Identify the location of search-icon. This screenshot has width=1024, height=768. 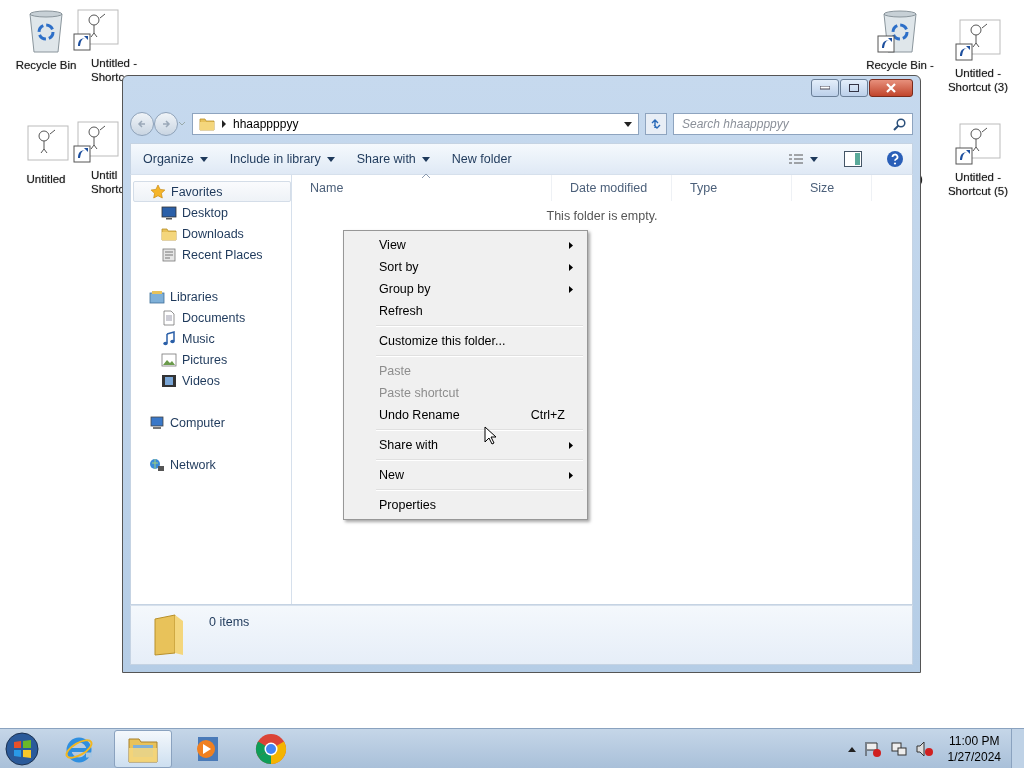
(899, 124).